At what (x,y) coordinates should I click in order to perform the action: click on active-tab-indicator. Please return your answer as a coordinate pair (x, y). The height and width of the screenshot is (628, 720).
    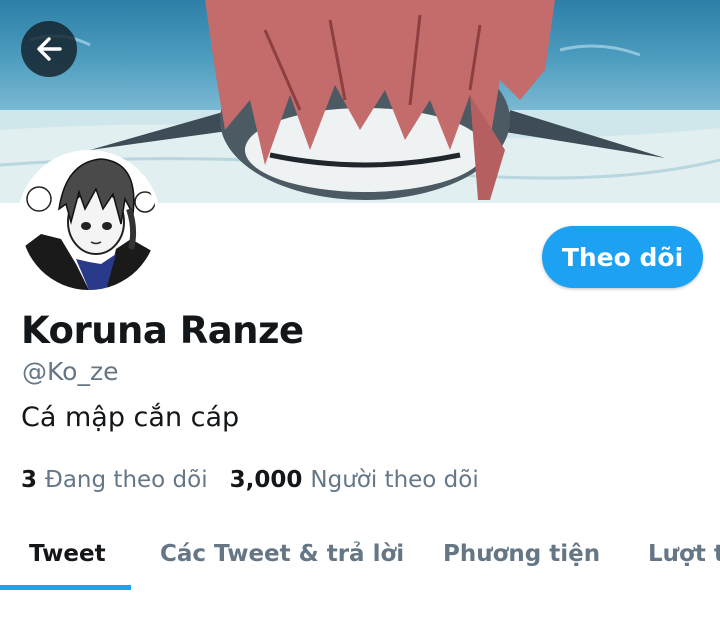
    Looking at the image, I should click on (65, 587).